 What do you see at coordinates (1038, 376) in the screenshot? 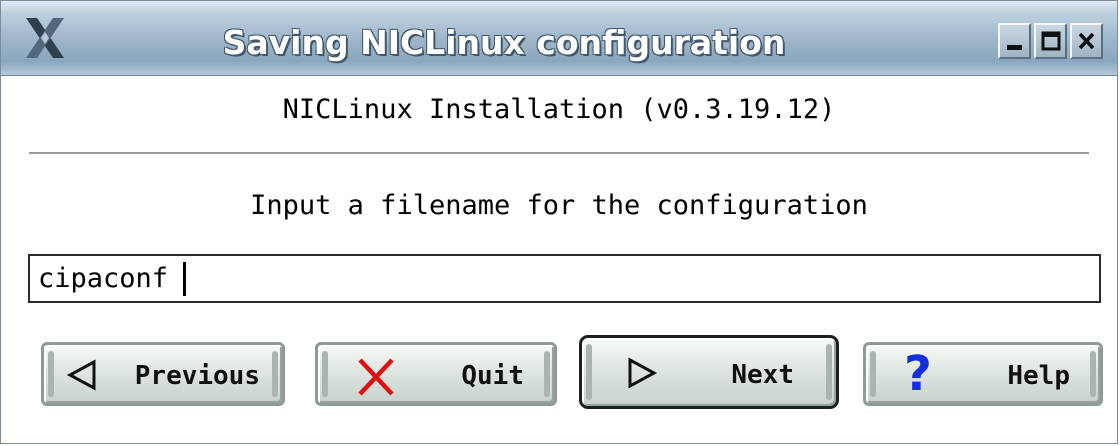
I see `help-label: Help` at bounding box center [1038, 376].